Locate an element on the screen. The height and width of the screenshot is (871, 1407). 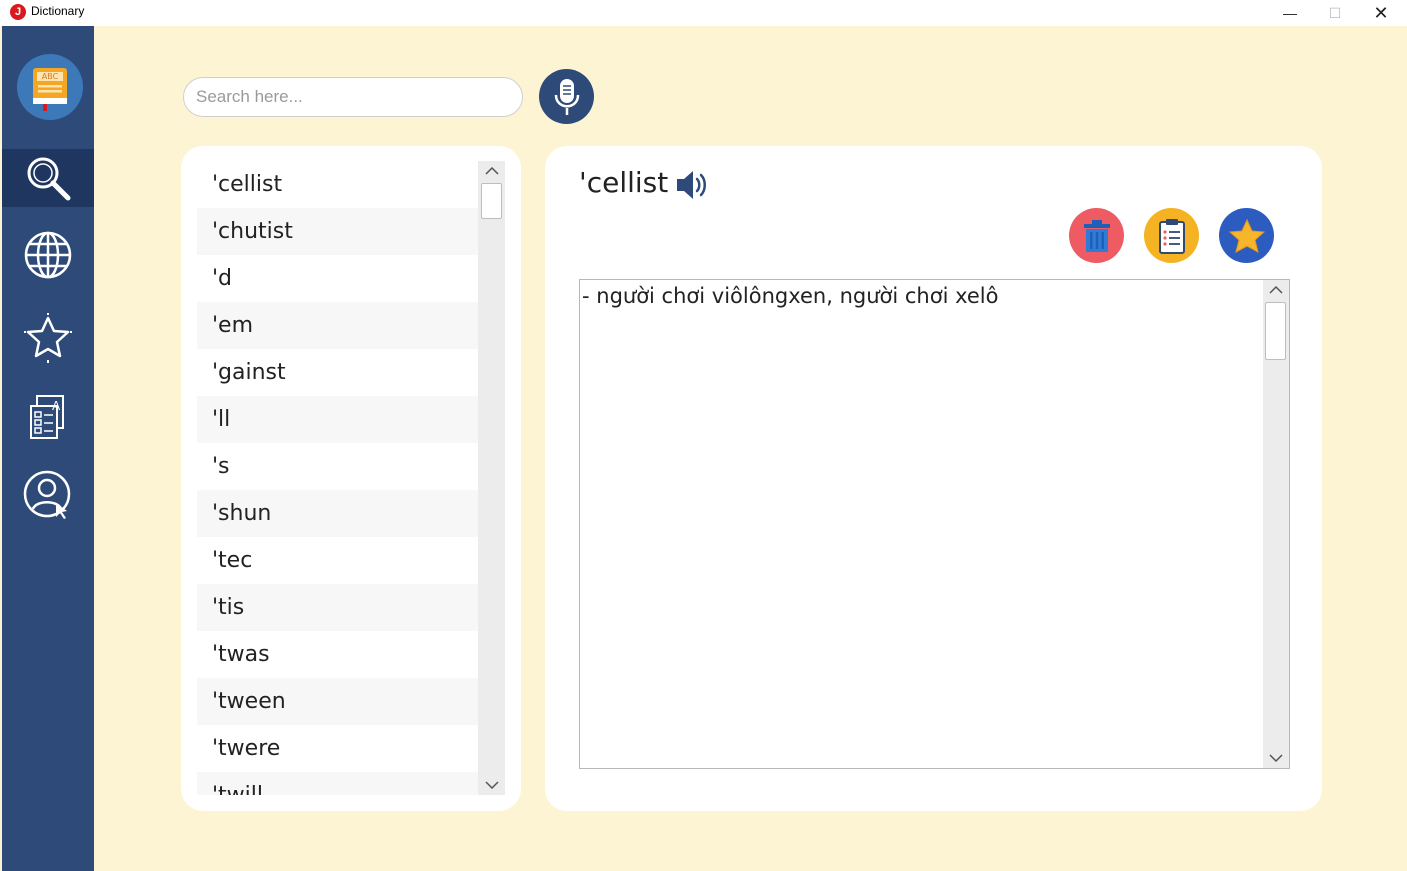
list-item: 'tec is located at coordinates (337, 560).